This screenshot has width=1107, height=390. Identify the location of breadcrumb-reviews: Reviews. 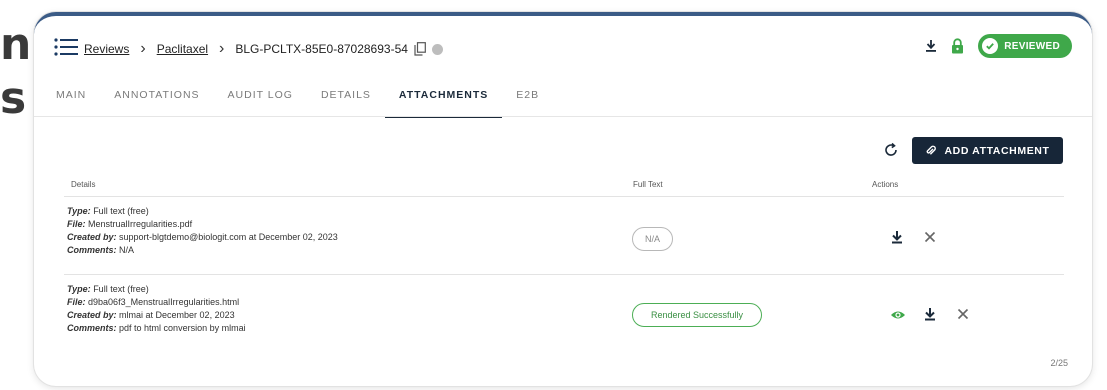
(106, 49).